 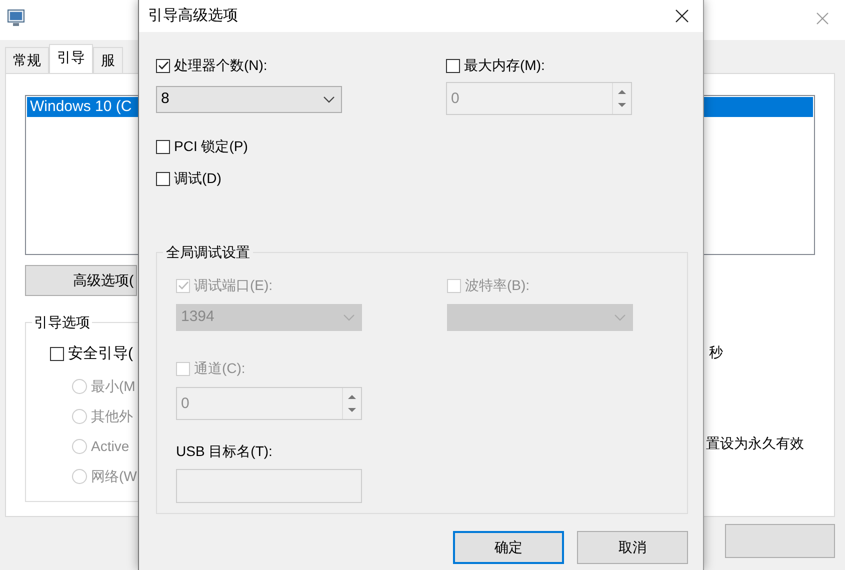 I want to click on unit-label: 秒, so click(x=716, y=352).